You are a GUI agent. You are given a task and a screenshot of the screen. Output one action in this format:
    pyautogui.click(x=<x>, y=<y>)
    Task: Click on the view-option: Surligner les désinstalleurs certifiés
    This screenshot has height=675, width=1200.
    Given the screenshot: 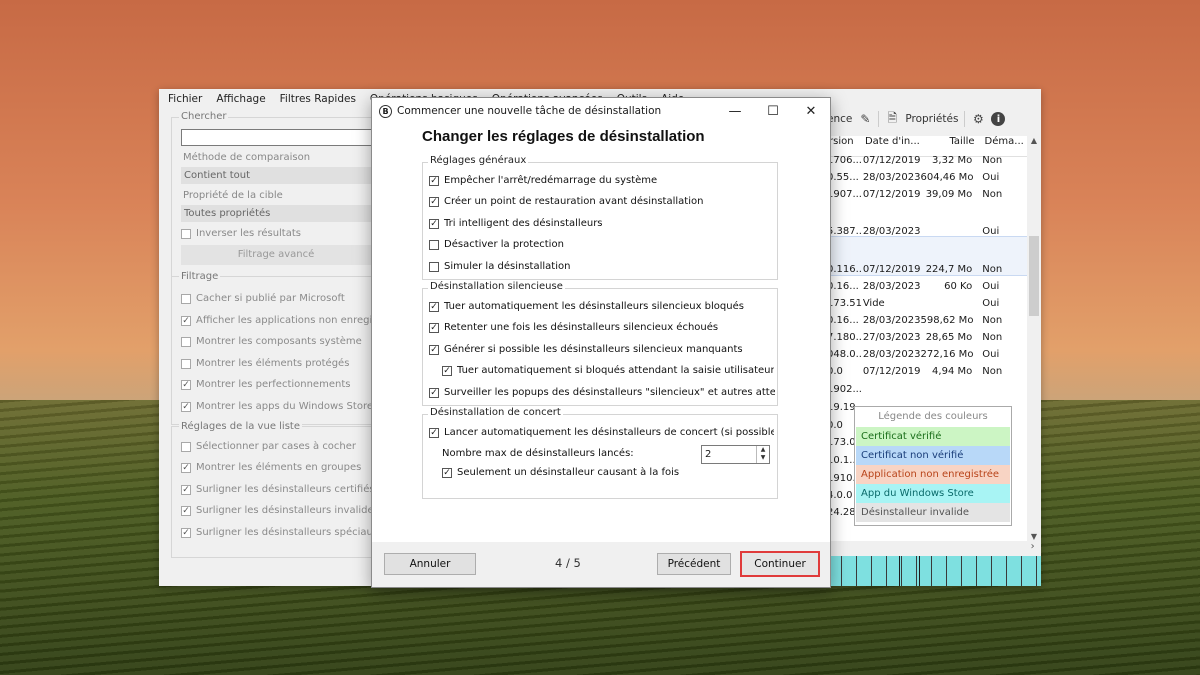 What is the action you would take?
    pyautogui.click(x=278, y=489)
    